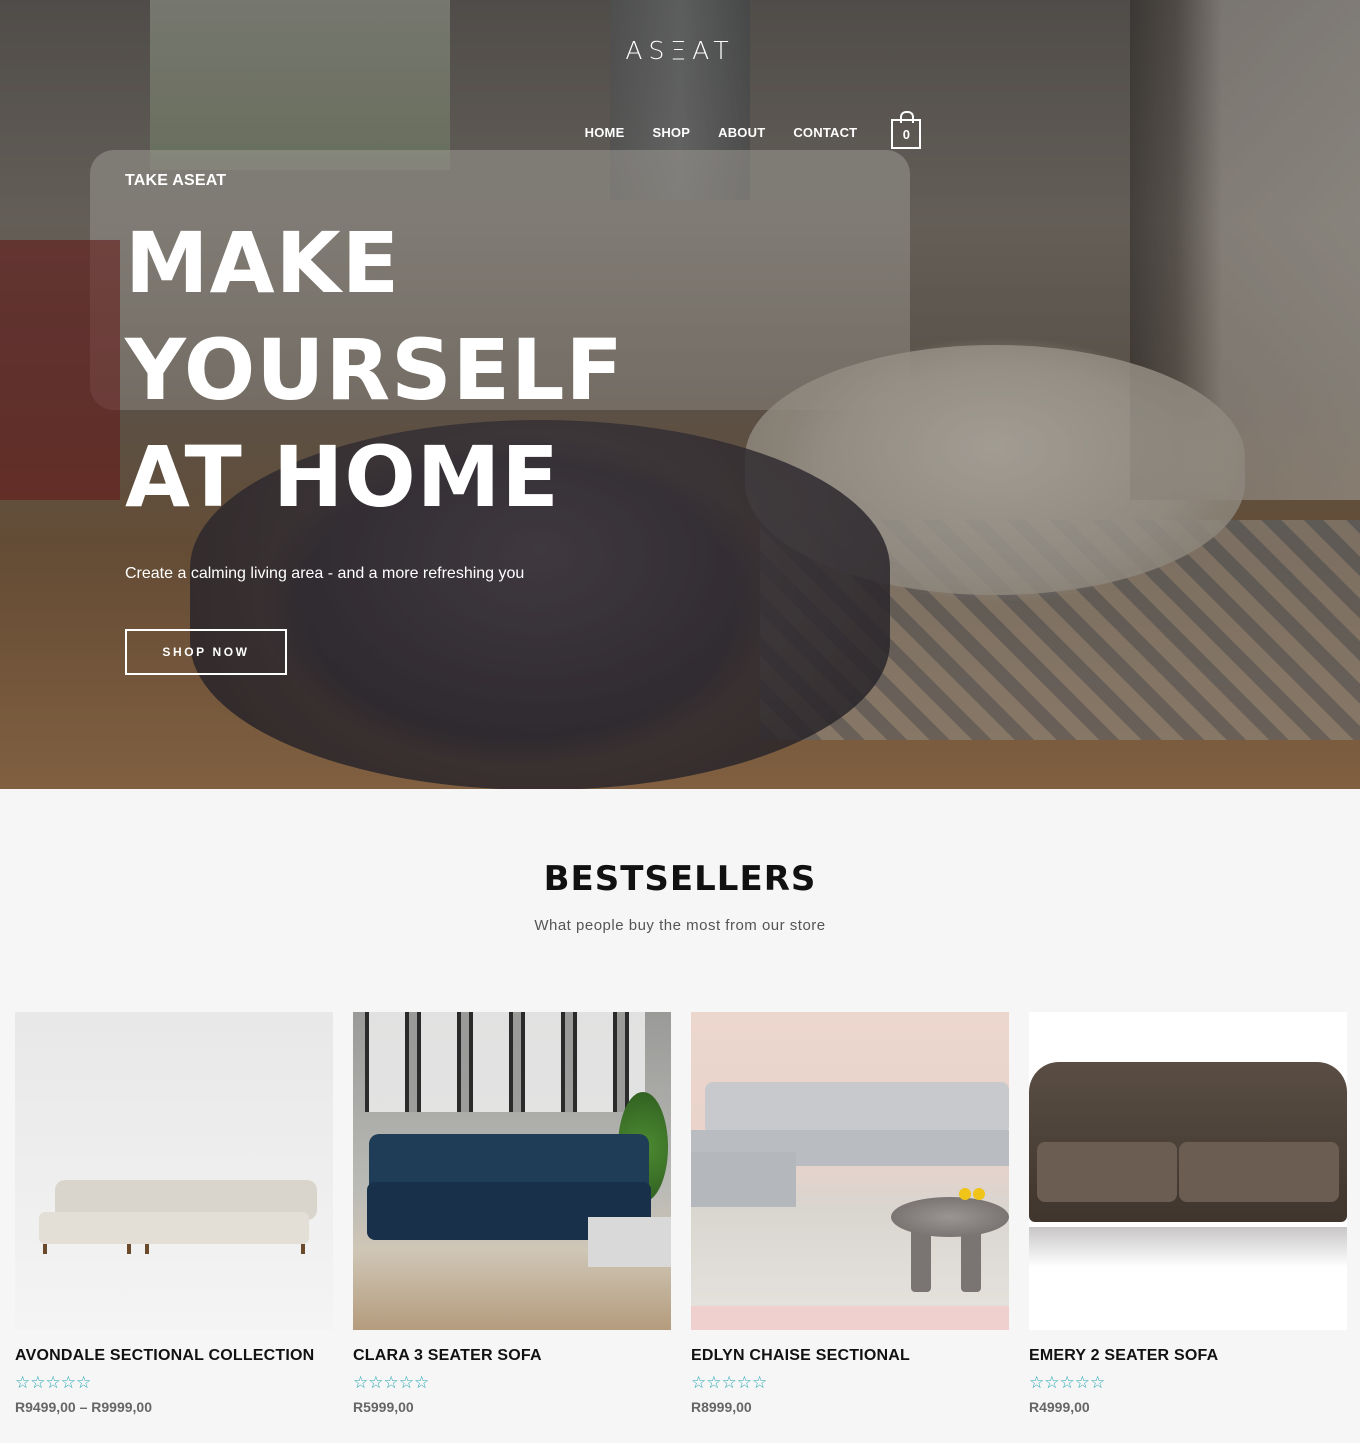 Image resolution: width=1360 pixels, height=1443 pixels. Describe the element at coordinates (743, 1179) in the screenshot. I see `sofa-chaise-shape` at that location.